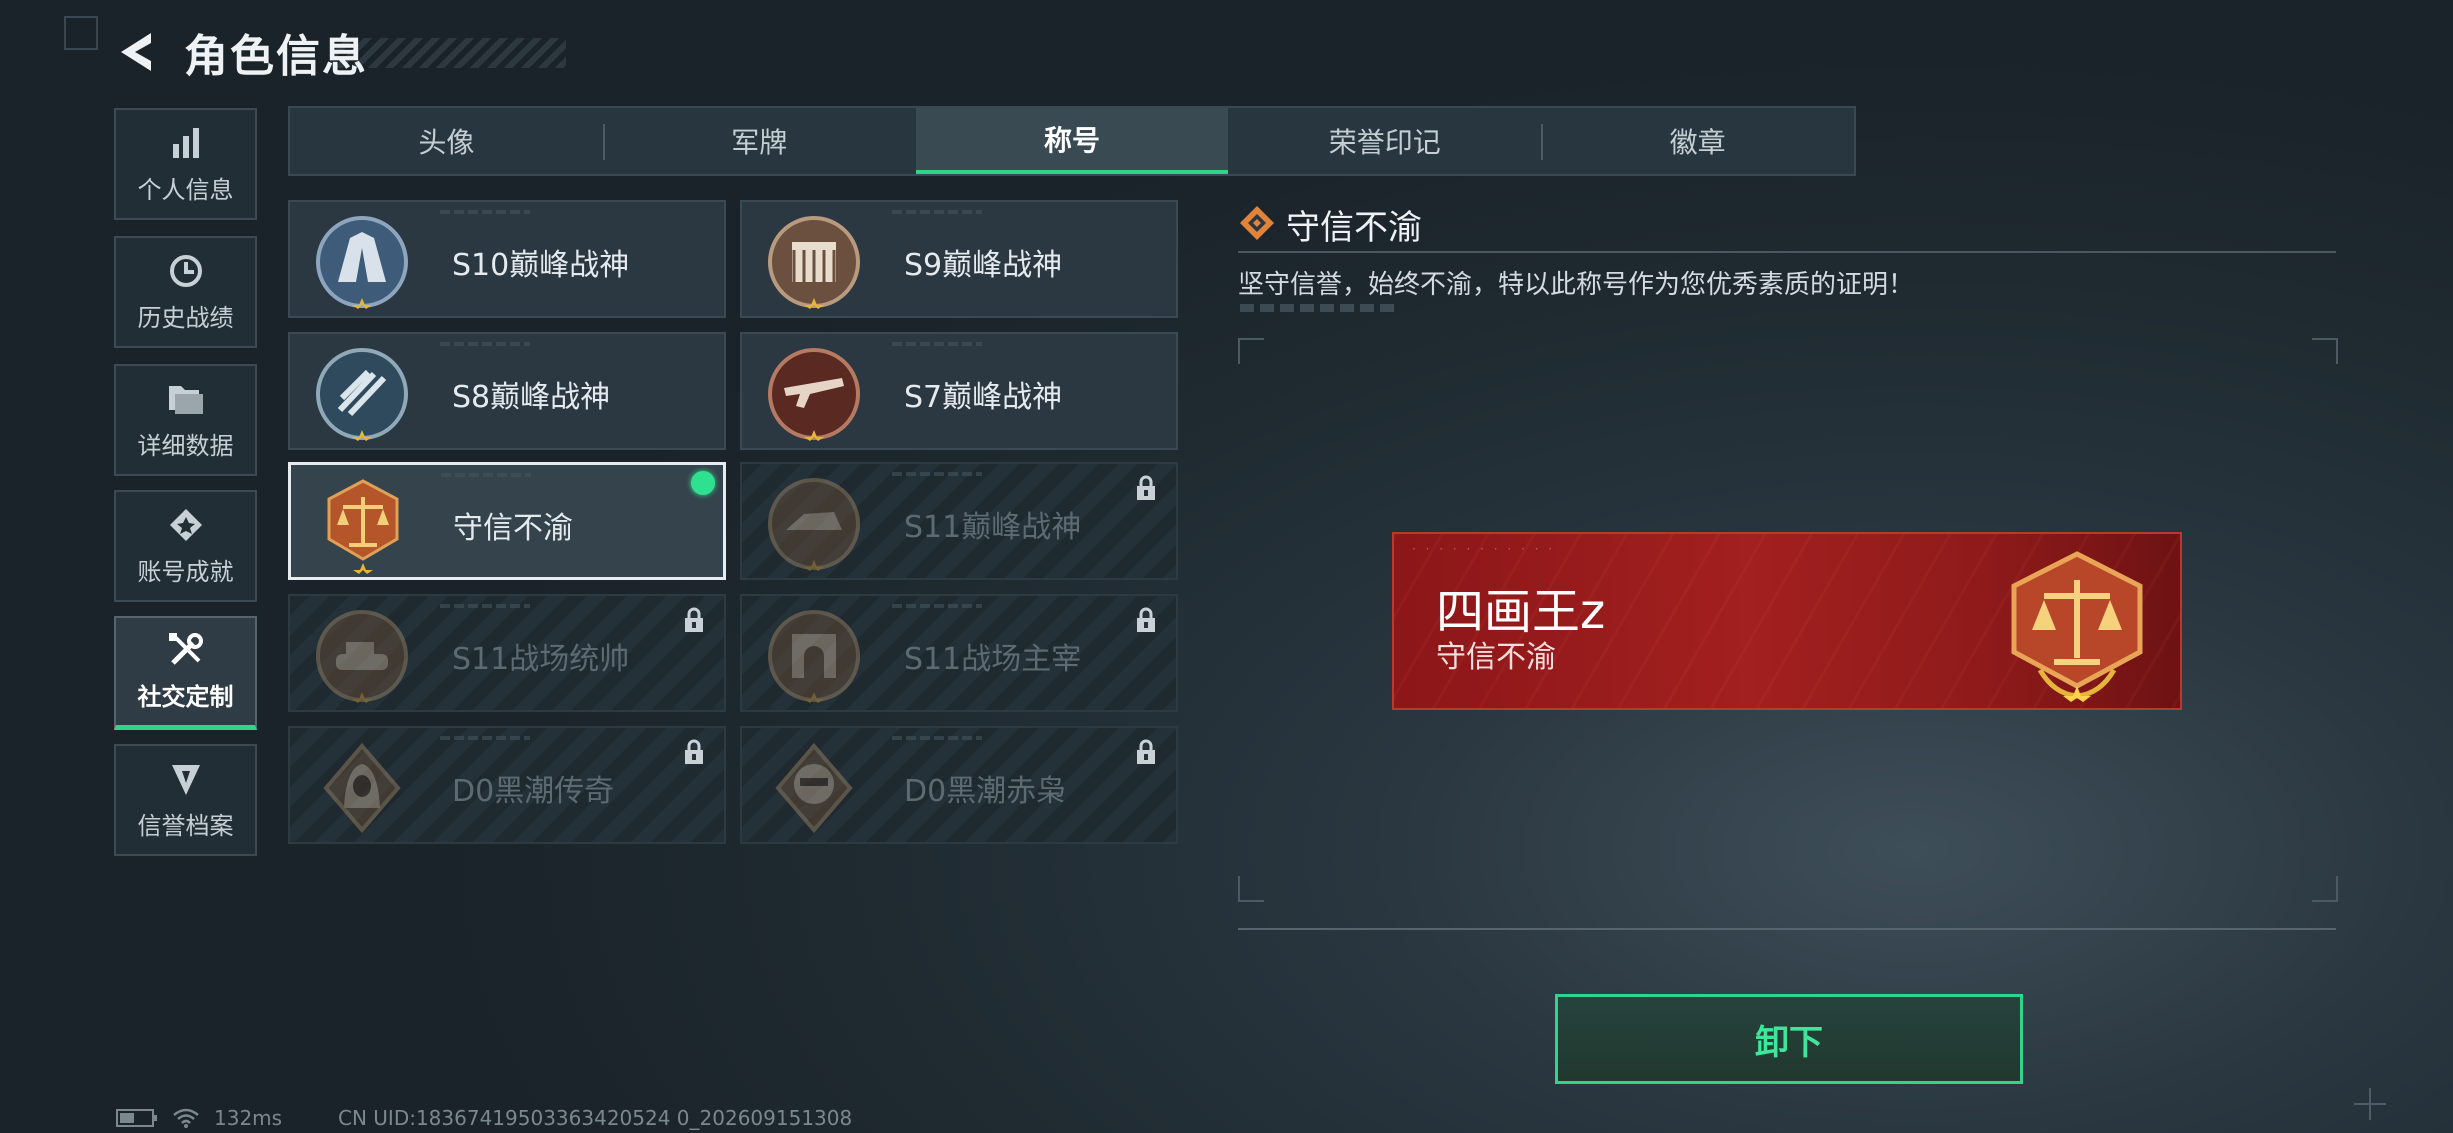 The height and width of the screenshot is (1133, 2453). What do you see at coordinates (1257, 223) in the screenshot?
I see `title-diamond-icon` at bounding box center [1257, 223].